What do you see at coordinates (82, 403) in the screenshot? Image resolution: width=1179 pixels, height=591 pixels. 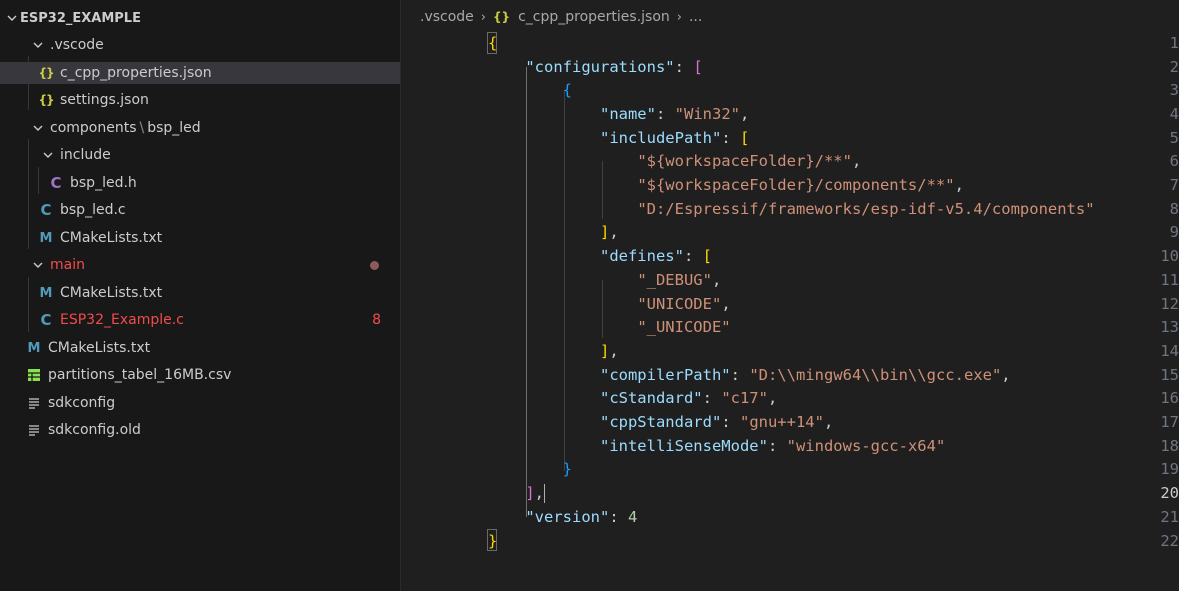 I see `tree-item-label: sdkconfig` at bounding box center [82, 403].